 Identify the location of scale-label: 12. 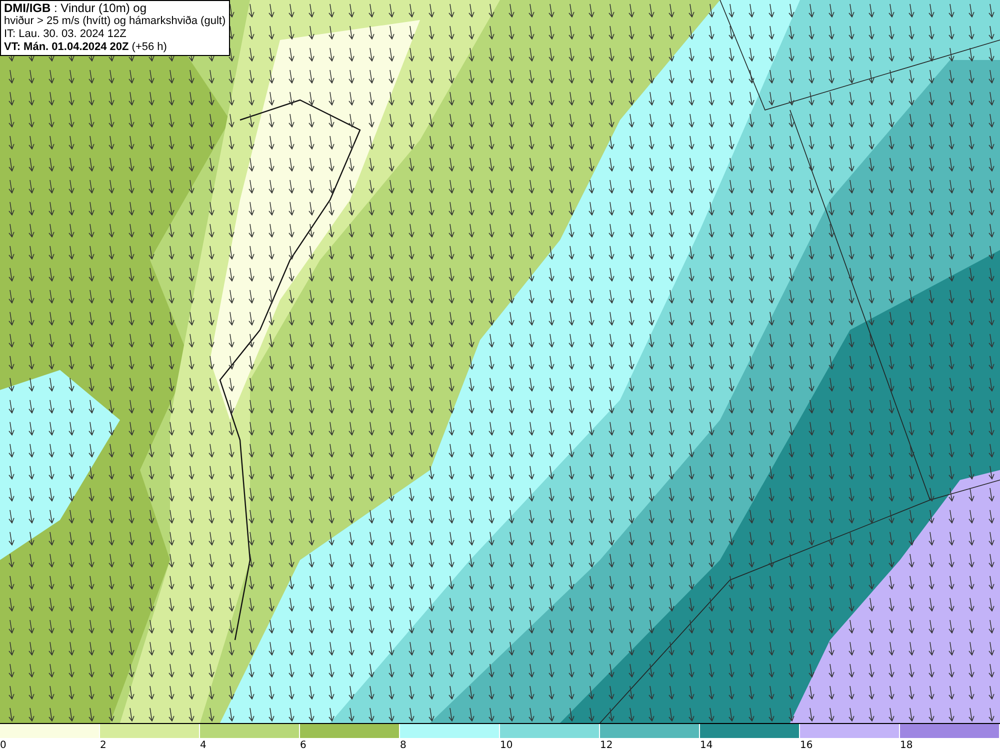
(606, 745).